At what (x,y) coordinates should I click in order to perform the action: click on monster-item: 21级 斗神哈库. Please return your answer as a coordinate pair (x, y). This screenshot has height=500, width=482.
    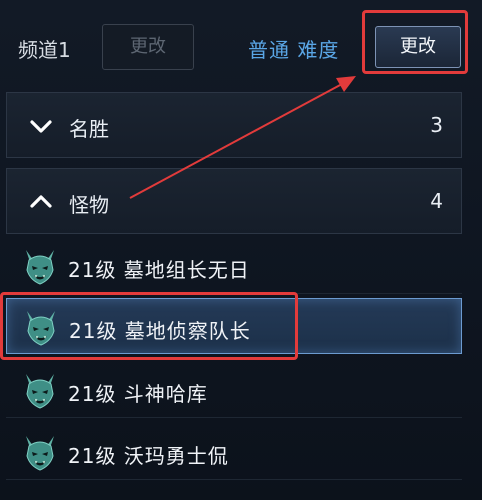
    Looking at the image, I should click on (234, 390).